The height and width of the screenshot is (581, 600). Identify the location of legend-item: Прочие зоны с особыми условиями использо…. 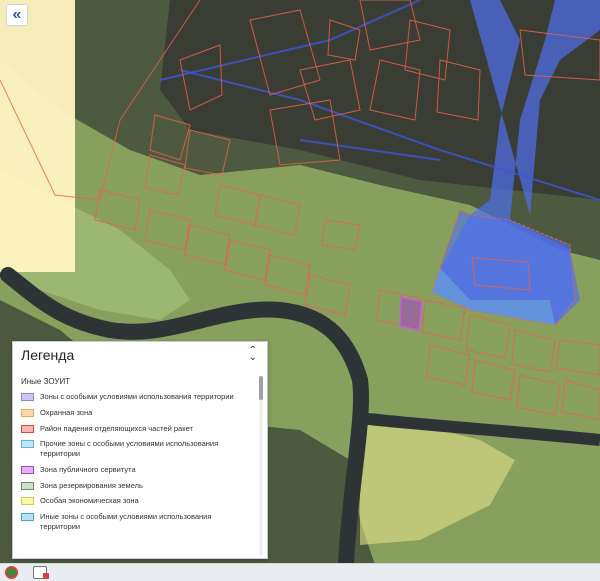
(139, 449).